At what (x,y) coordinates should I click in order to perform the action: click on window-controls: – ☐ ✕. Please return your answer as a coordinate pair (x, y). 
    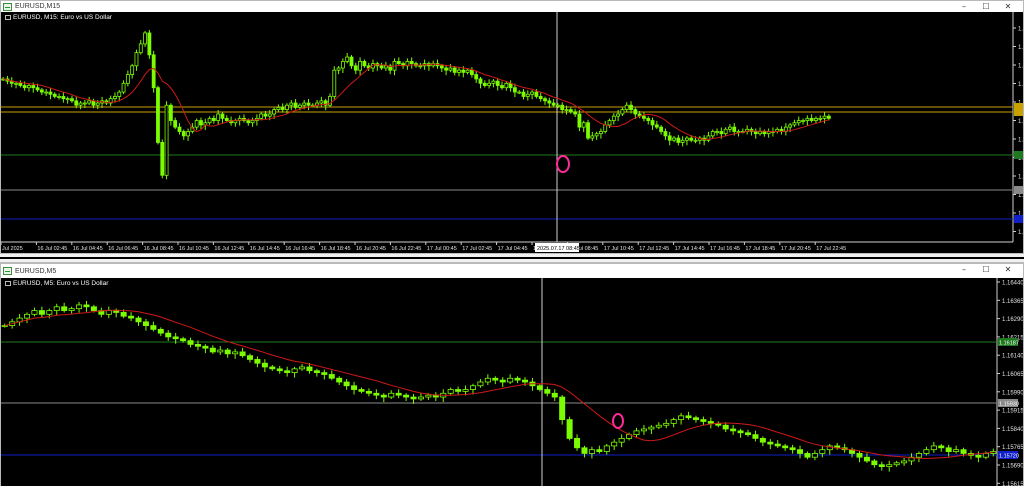
    Looking at the image, I should click on (986, 6).